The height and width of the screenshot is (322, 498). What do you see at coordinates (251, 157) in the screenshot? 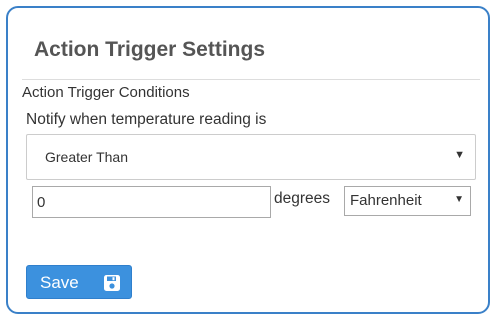
I see `comparator-select: Greater Than ▼` at bounding box center [251, 157].